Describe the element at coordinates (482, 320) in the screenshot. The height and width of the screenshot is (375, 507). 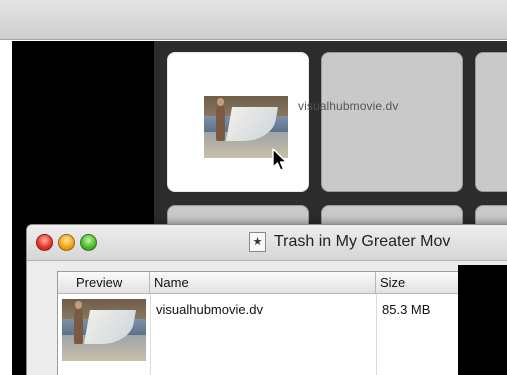
I see `background-panel` at that location.